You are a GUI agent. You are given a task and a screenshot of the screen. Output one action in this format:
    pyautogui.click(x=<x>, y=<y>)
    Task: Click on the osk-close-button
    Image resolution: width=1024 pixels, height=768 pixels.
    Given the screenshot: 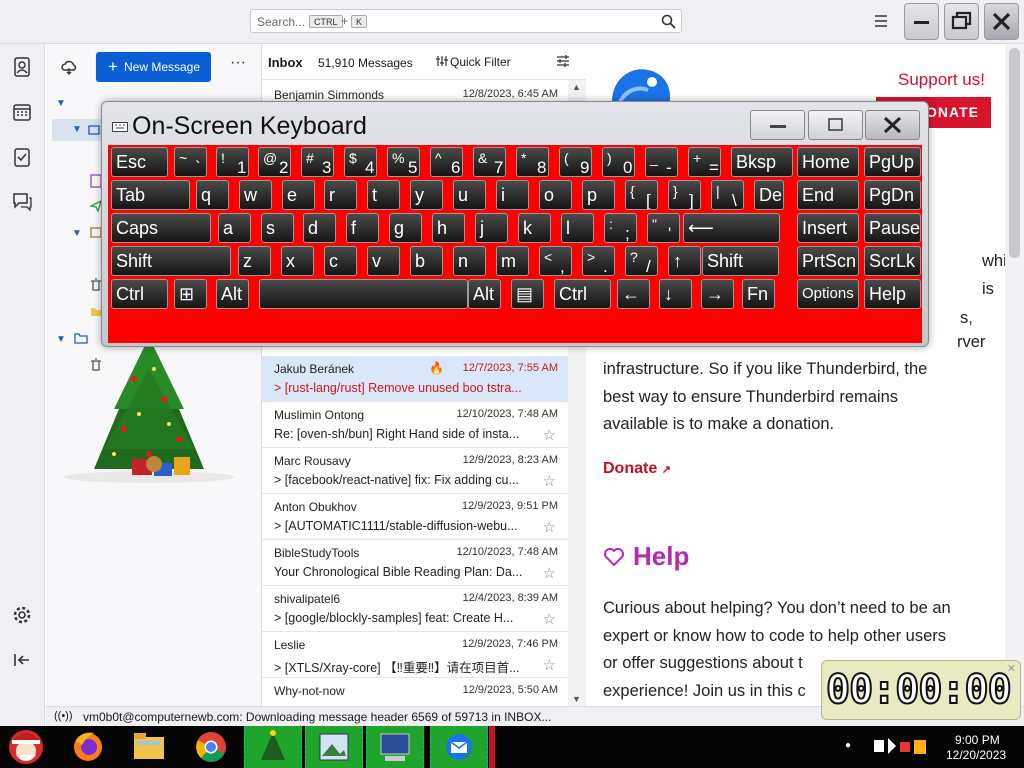 What is the action you would take?
    pyautogui.click(x=892, y=125)
    